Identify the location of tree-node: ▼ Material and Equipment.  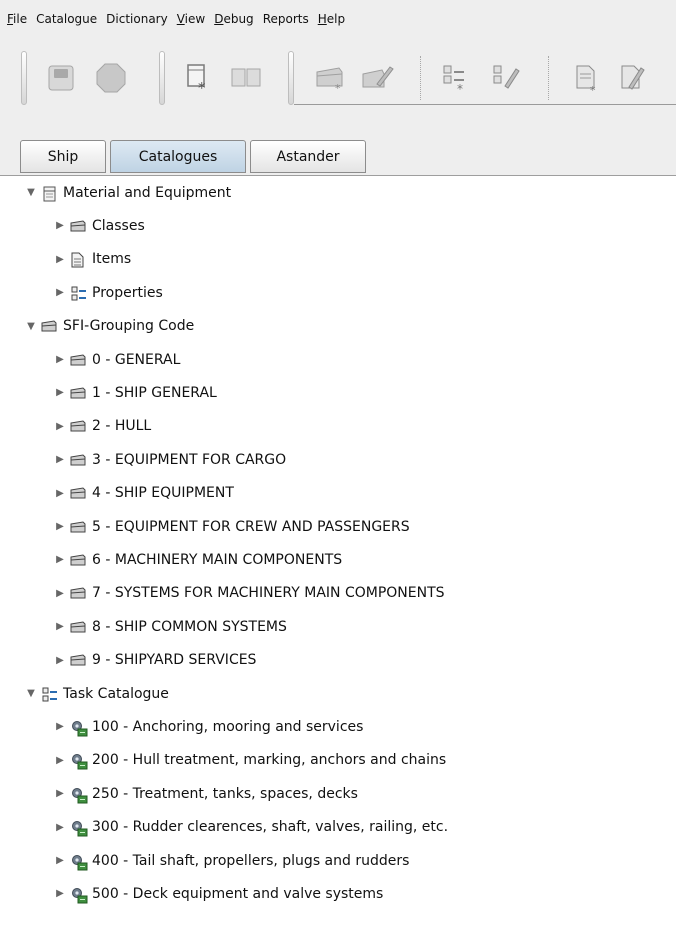
(127, 192).